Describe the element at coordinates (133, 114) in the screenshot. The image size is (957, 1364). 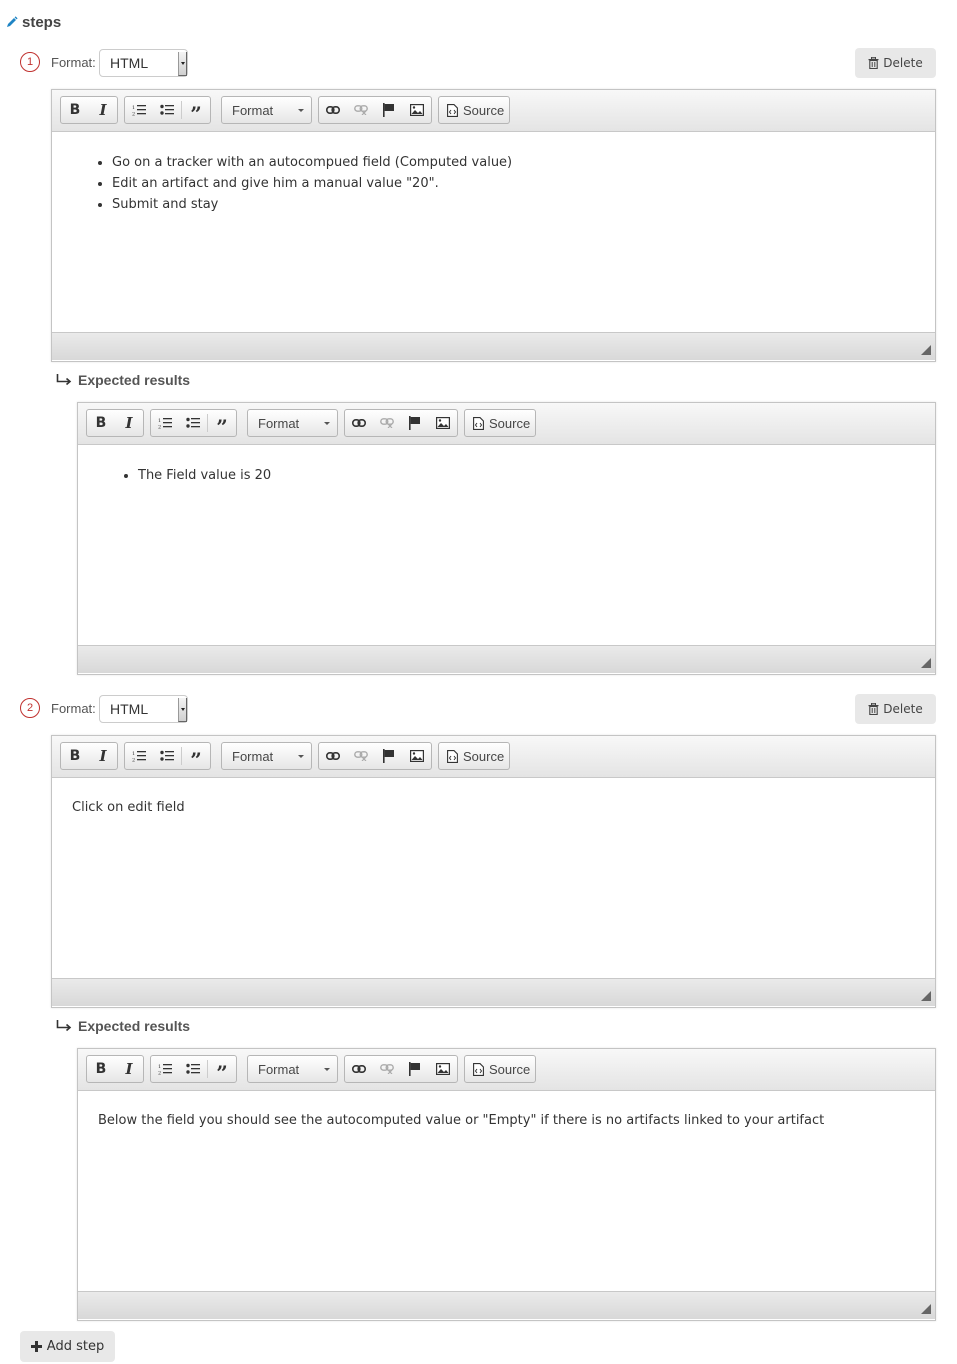
I see `svg-text: 2` at that location.